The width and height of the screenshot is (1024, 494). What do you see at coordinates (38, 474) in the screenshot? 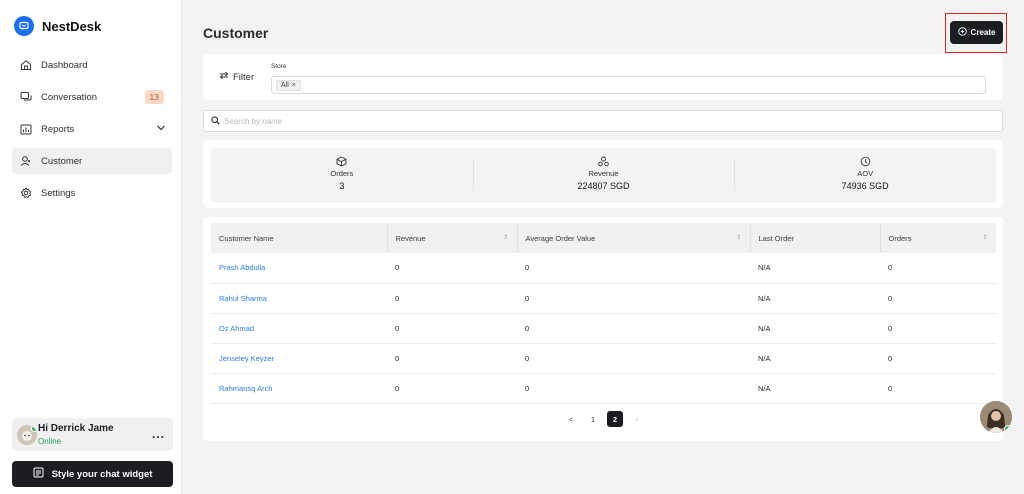
I see `widget-icon` at bounding box center [38, 474].